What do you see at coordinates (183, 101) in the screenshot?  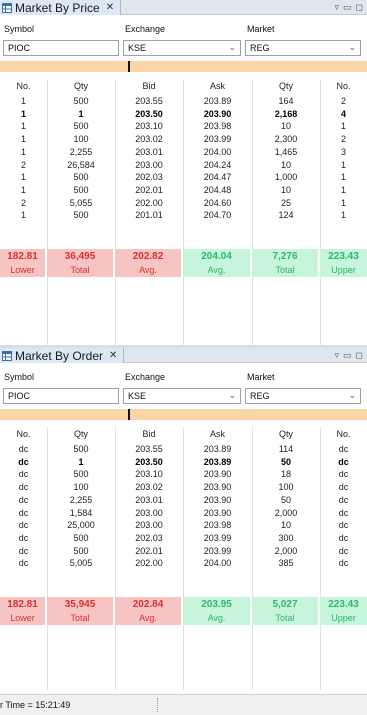 I see `table-row: 1 500 203.55 203.89 164 2` at bounding box center [183, 101].